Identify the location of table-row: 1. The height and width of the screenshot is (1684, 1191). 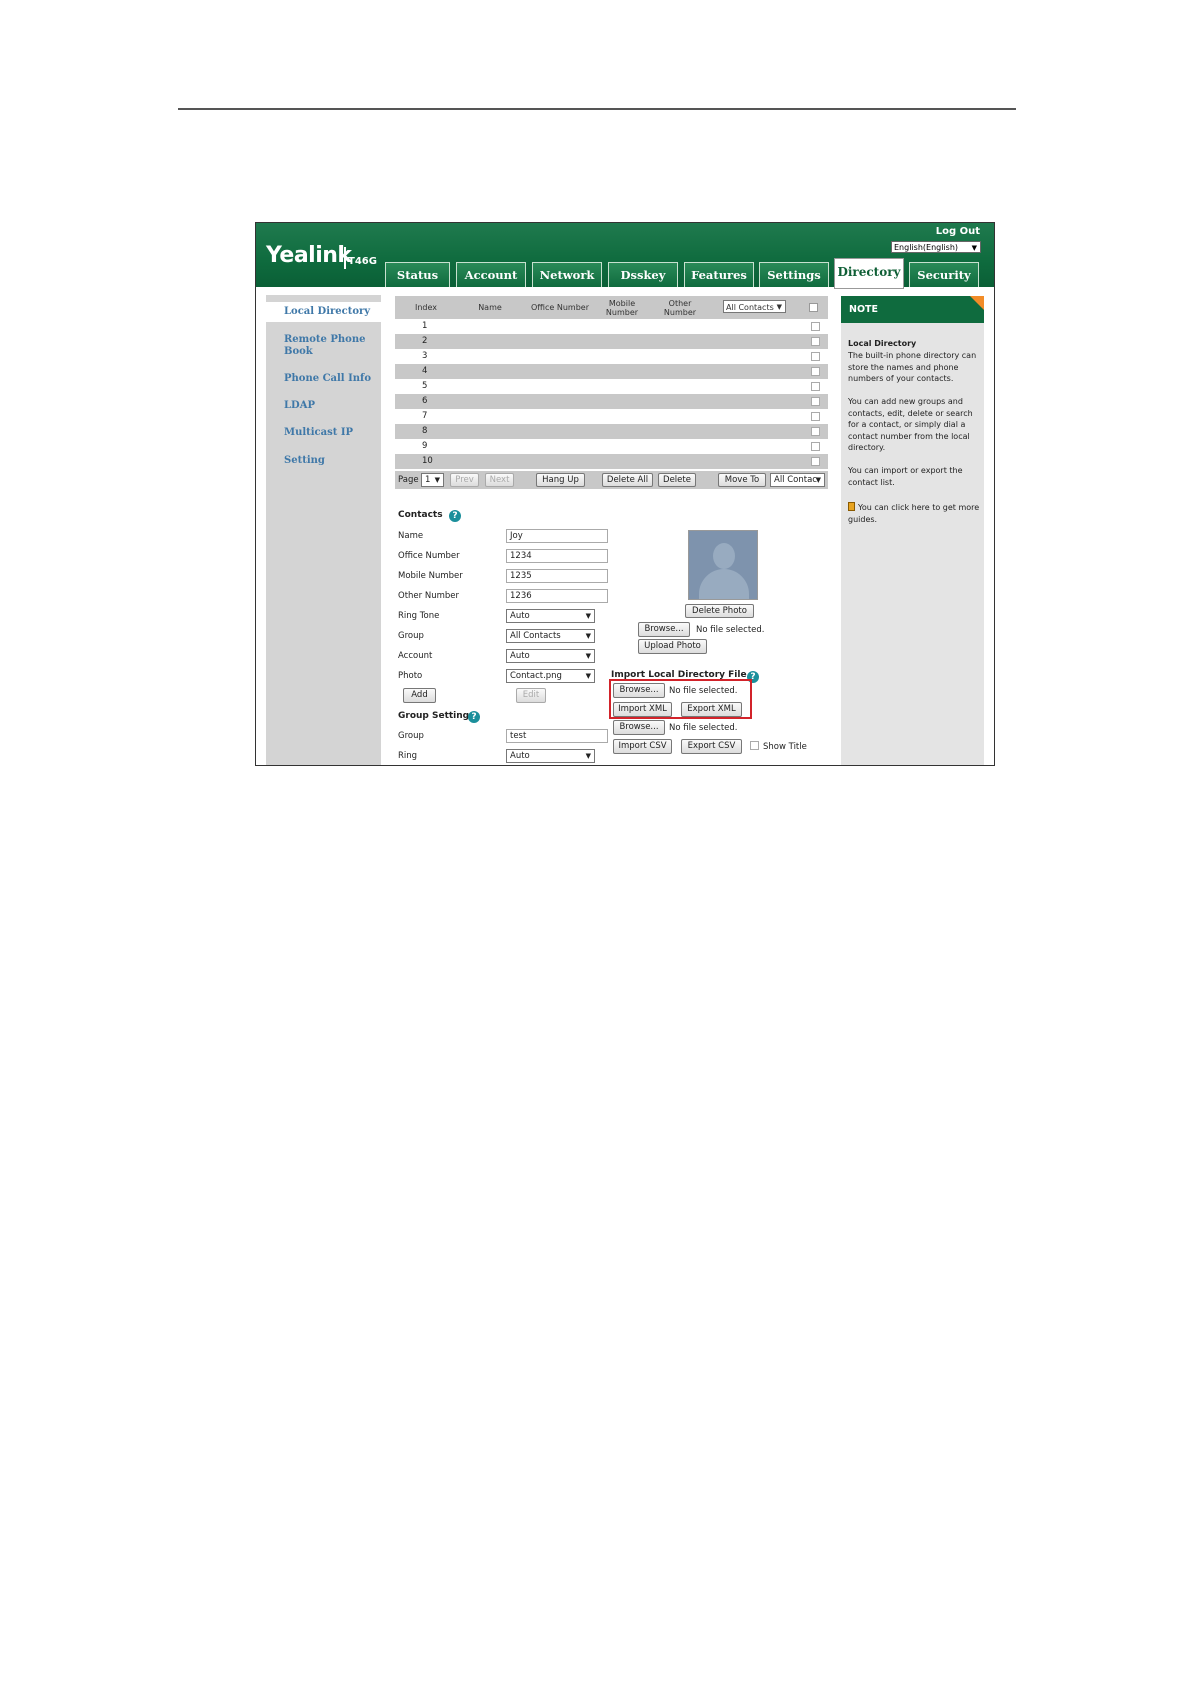
(611, 326).